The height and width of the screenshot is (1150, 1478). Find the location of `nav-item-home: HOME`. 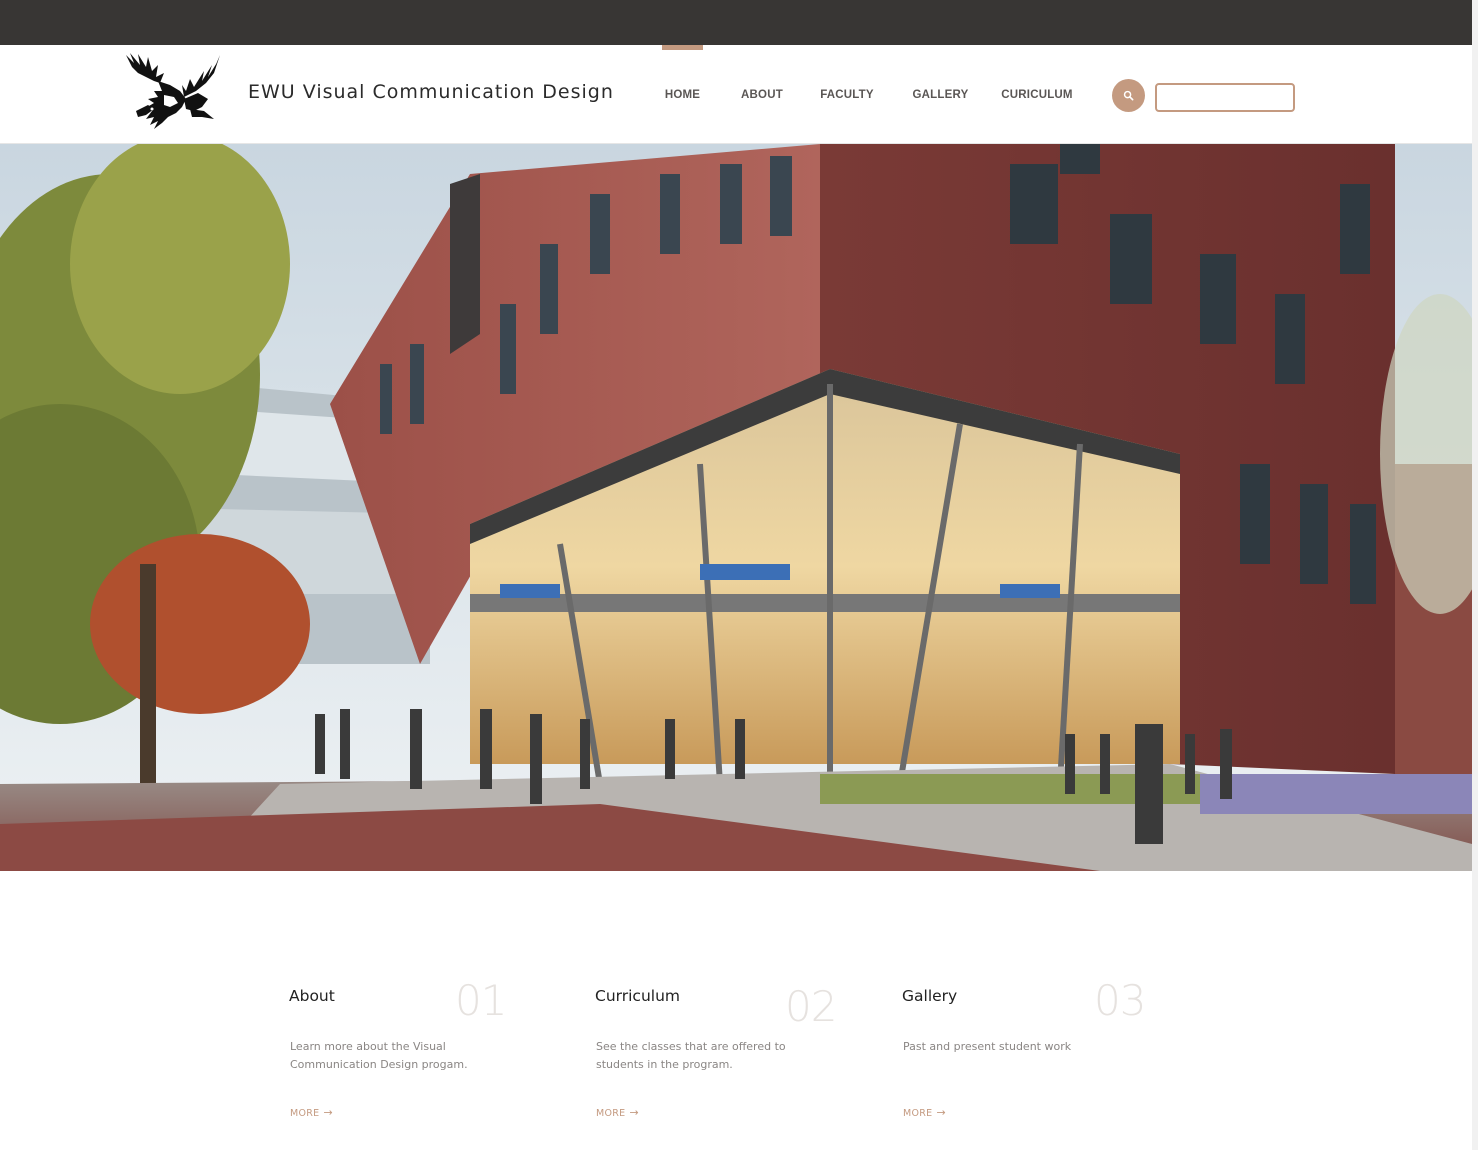

nav-item-home: HOME is located at coordinates (682, 94).